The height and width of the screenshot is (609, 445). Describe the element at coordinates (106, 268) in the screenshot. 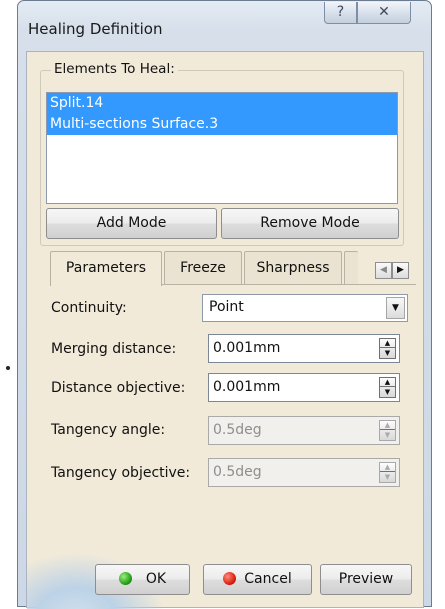

I see `tab-parameters: Parameters` at that location.